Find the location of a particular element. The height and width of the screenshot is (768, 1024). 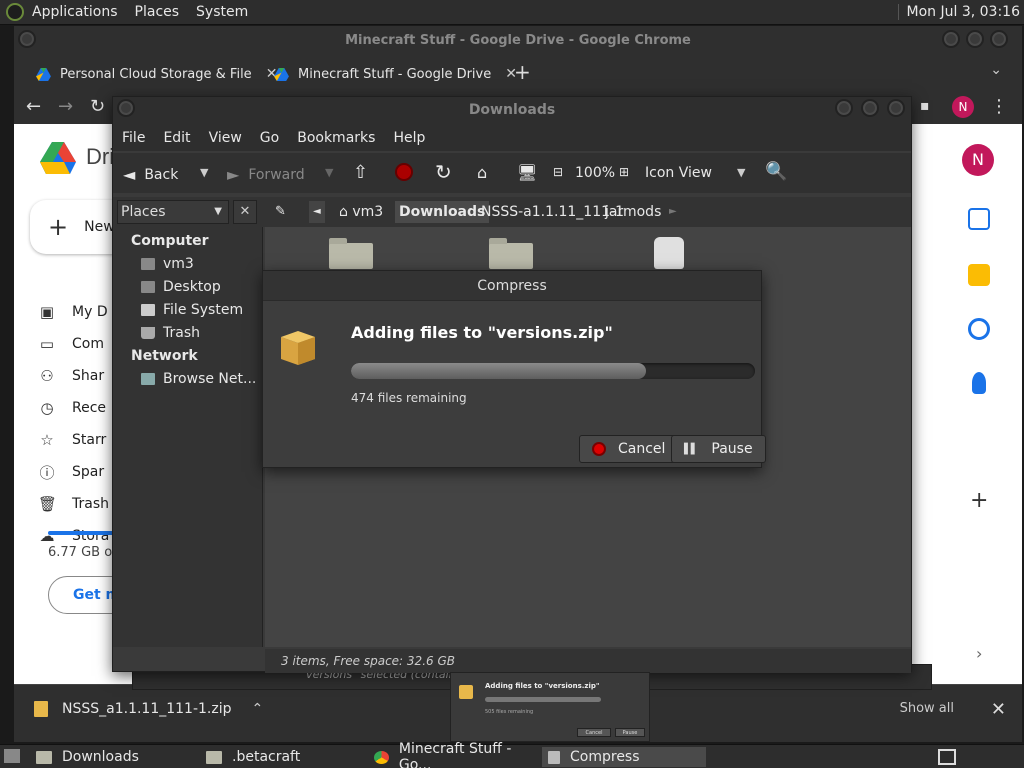

menu-view: View is located at coordinates (225, 138).